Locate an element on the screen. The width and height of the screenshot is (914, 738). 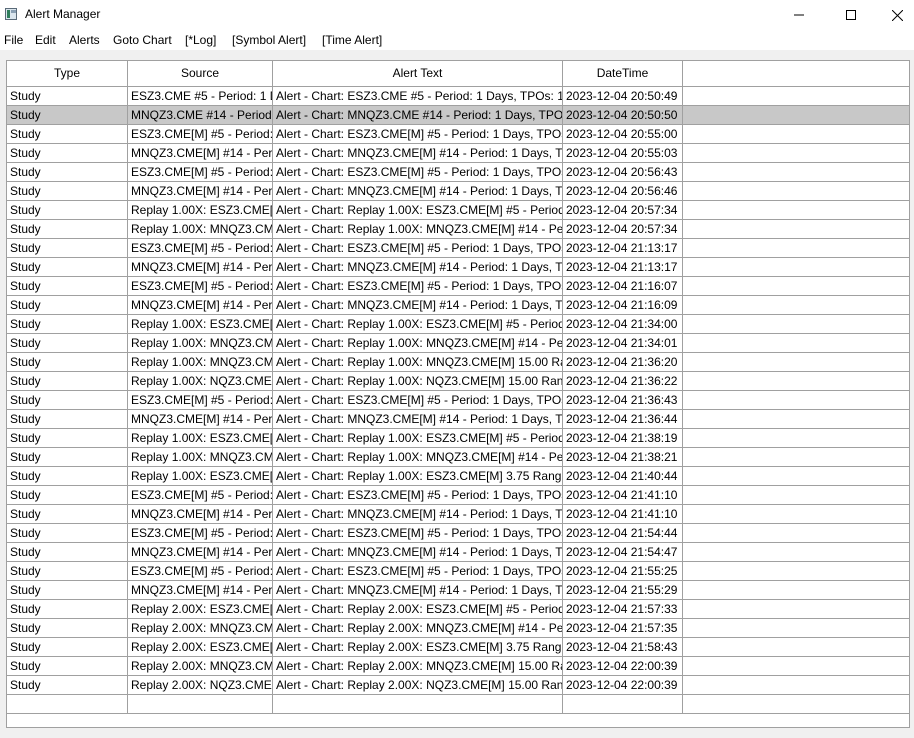
cell-source: MNQZ3.CME #14 - Period: 1 Days is located at coordinates (200, 115).